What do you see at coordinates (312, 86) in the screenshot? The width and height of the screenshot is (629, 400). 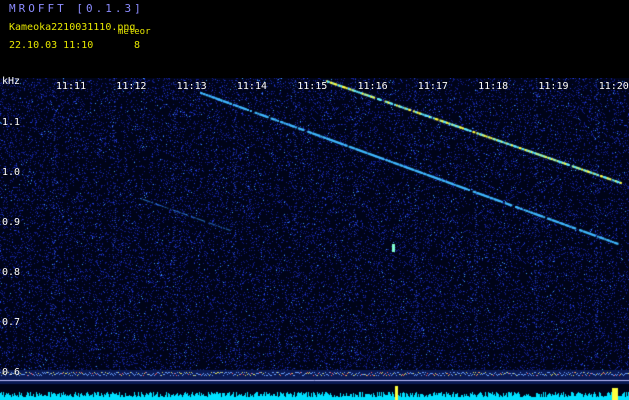 I see `time-tick-label: 11:15` at bounding box center [312, 86].